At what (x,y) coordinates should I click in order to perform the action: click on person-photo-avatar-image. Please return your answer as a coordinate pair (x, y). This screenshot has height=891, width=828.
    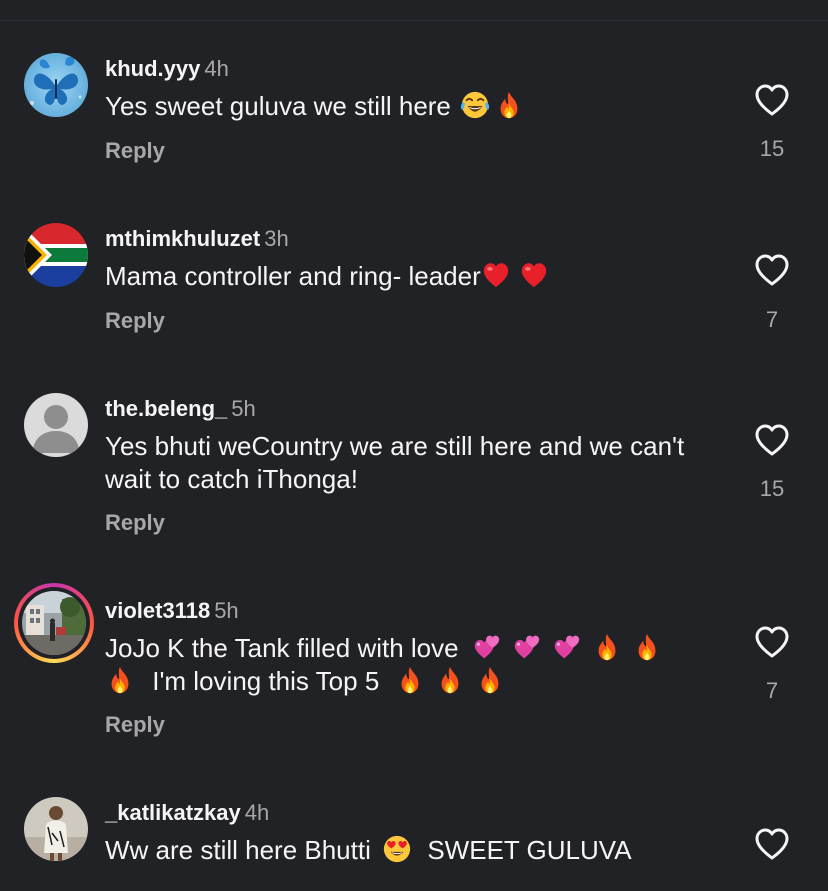
    Looking at the image, I should click on (56, 829).